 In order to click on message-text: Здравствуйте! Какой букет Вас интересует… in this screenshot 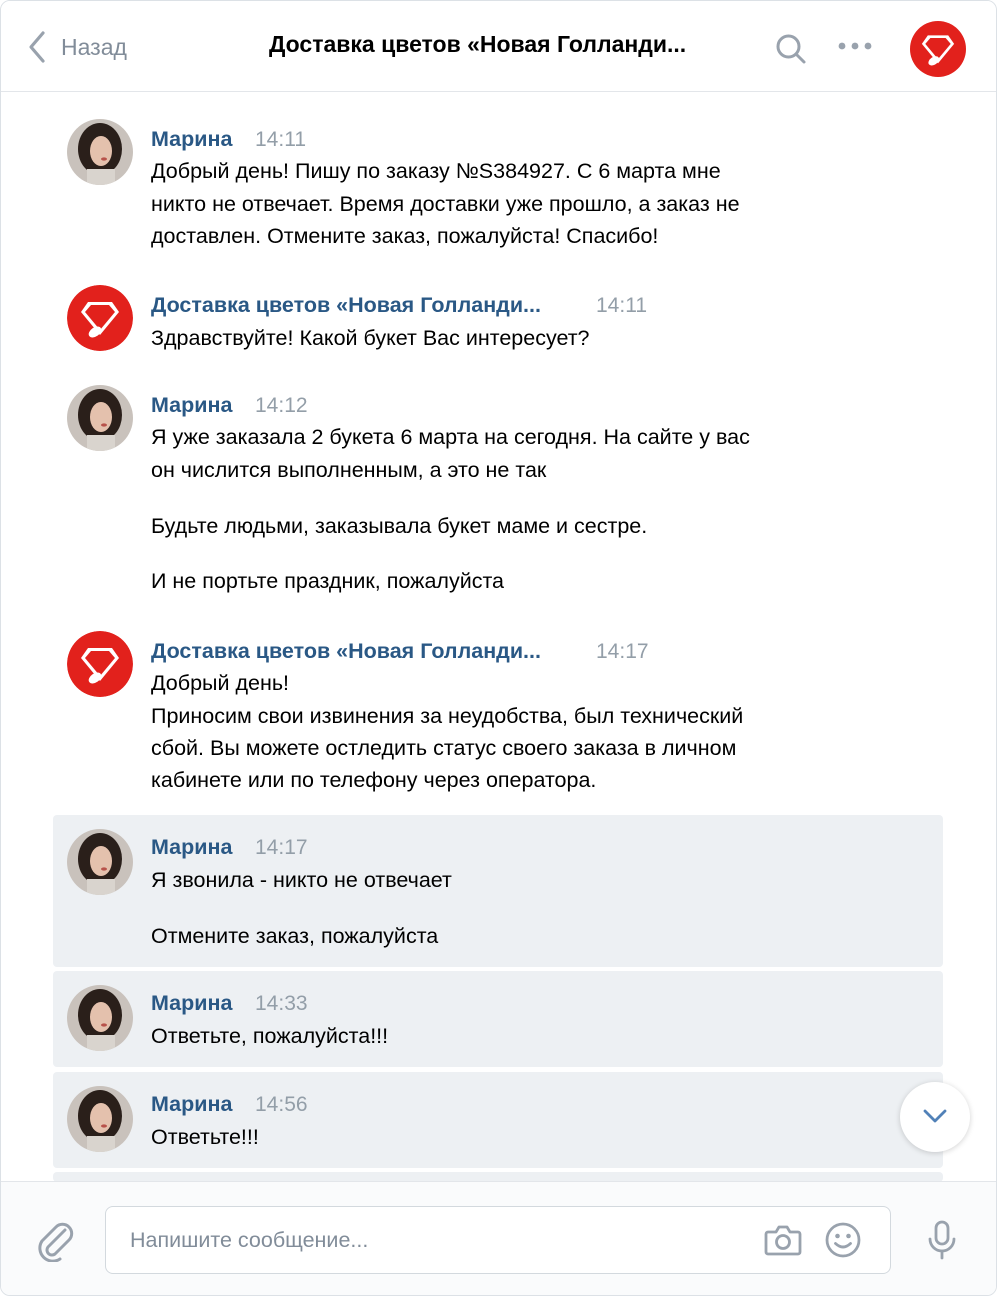, I will do `click(370, 338)`.